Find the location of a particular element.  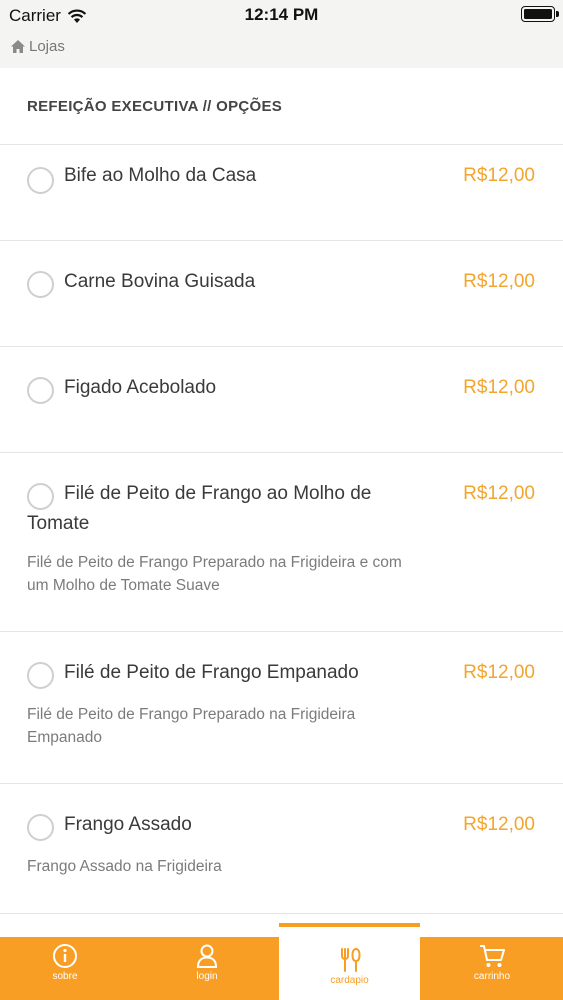

option-item: Carne Bovina Guisada R$12,00 is located at coordinates (281, 294).